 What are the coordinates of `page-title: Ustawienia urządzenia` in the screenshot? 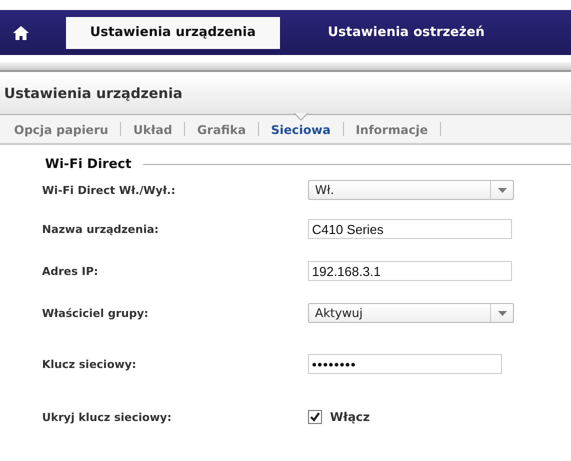 It's located at (93, 94).